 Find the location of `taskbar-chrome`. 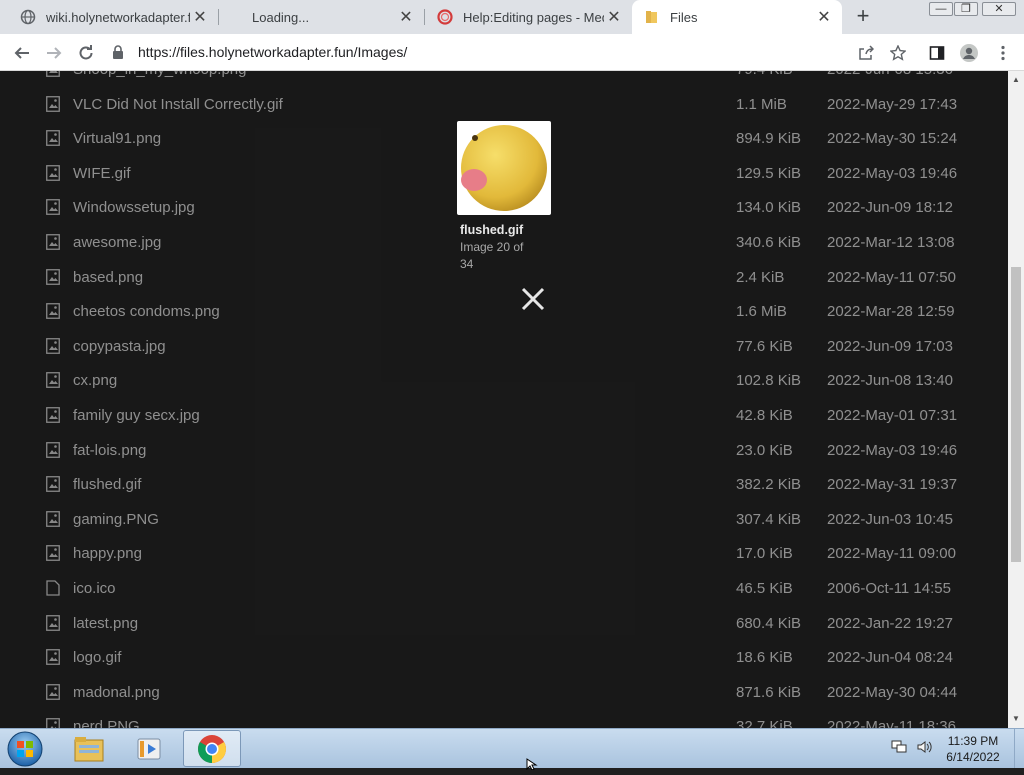

taskbar-chrome is located at coordinates (212, 748).